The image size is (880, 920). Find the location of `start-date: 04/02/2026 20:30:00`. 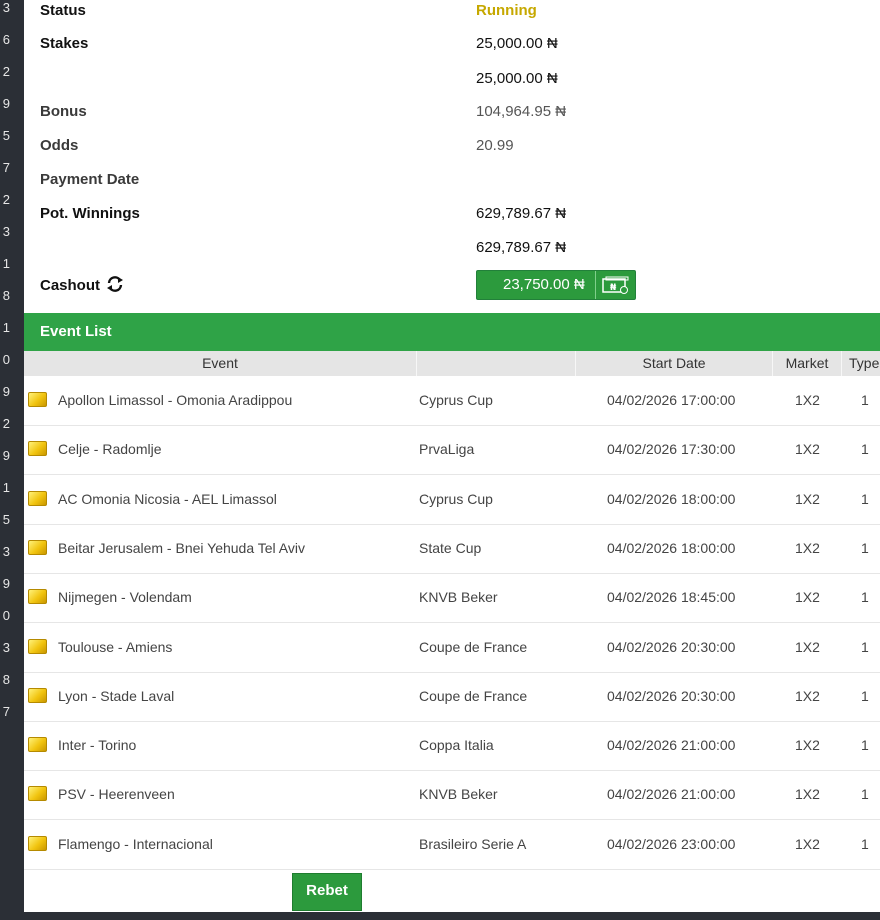

start-date: 04/02/2026 20:30:00 is located at coordinates (671, 695).